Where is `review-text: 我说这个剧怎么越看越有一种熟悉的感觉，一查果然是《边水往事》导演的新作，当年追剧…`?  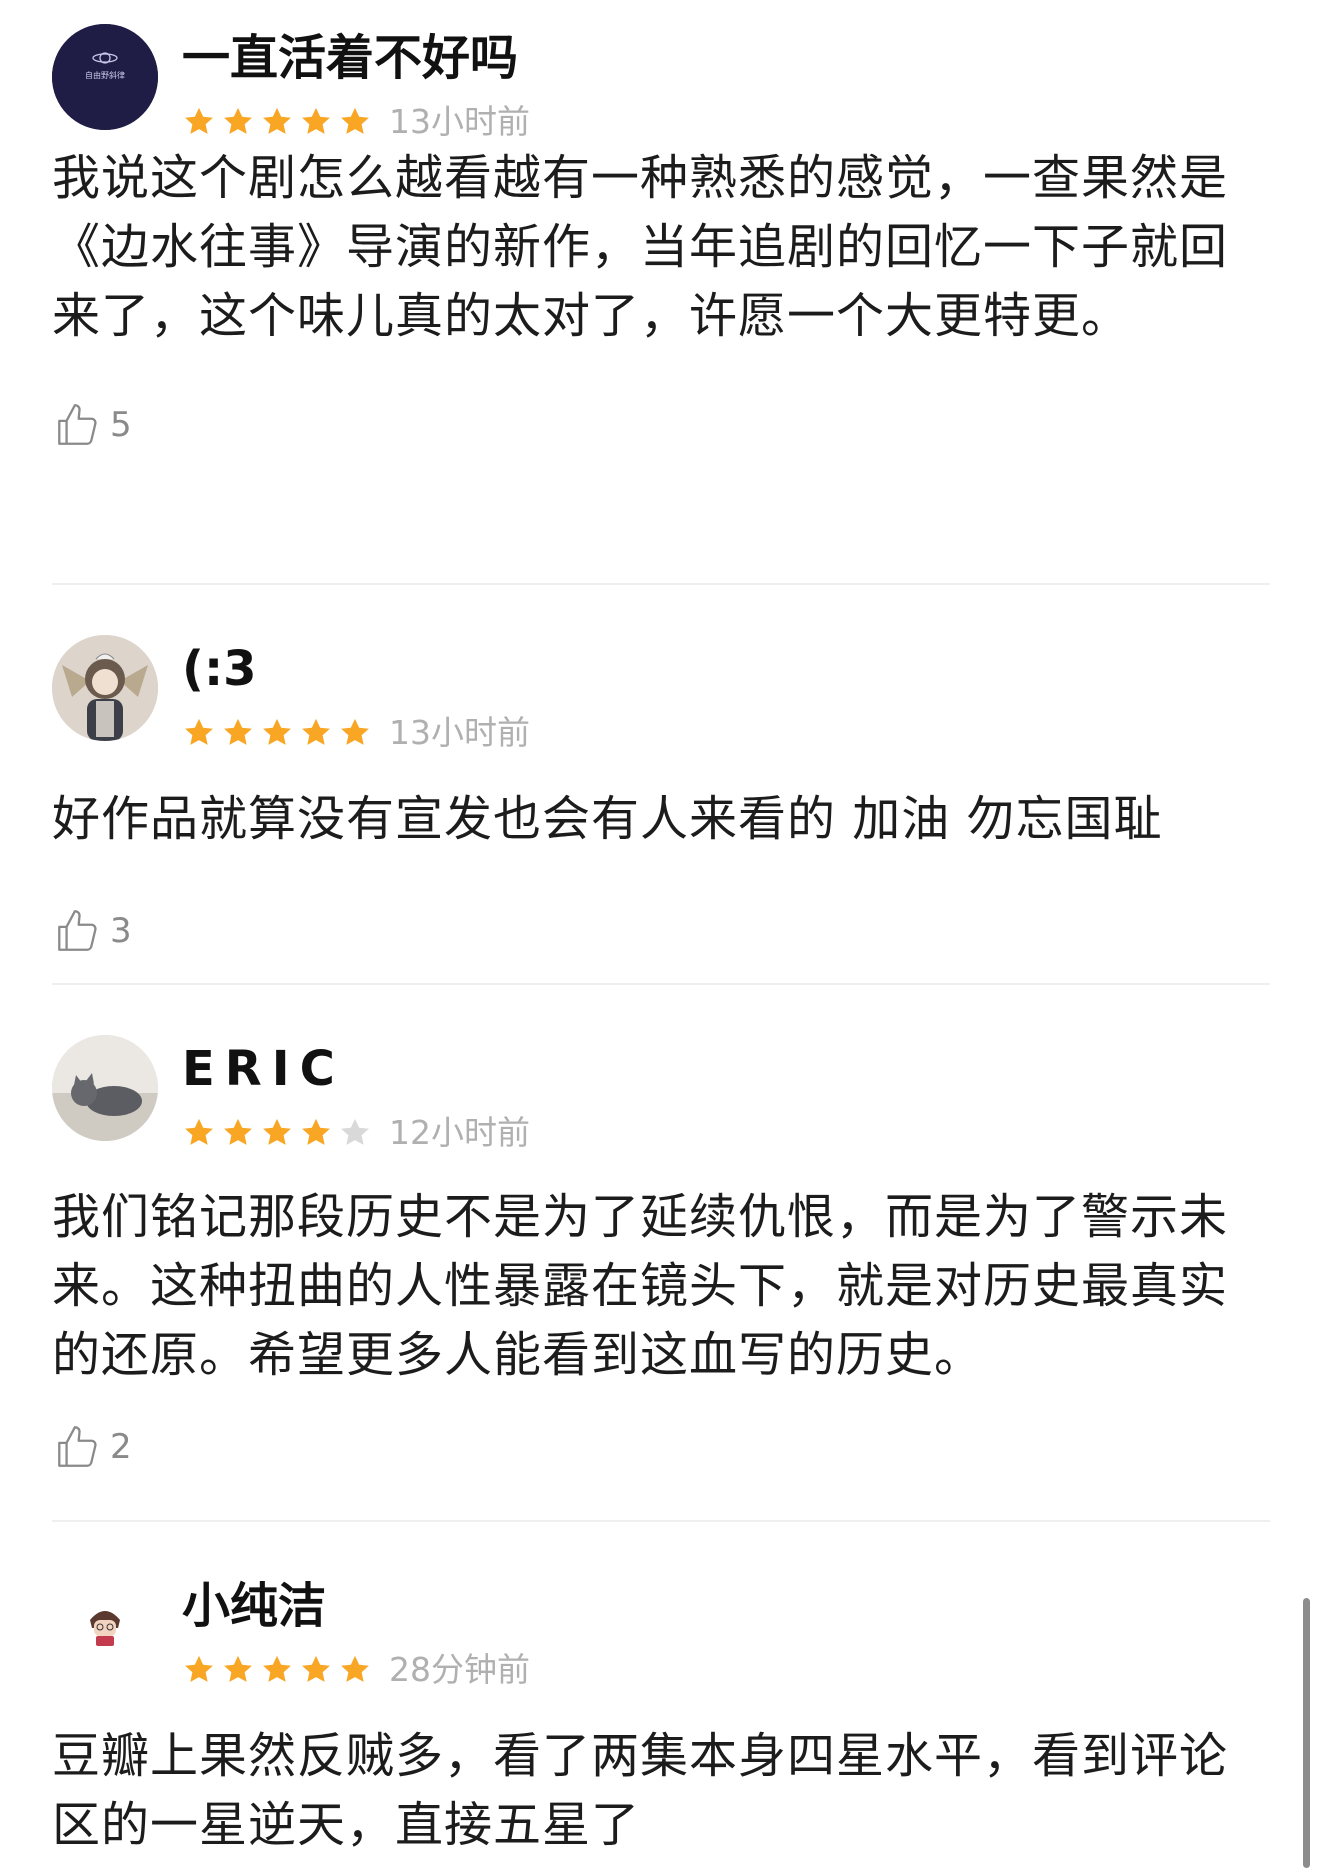
review-text: 我说这个剧怎么越看越有一种熟悉的感觉，一查果然是《边水往事》导演的新作，当年追剧… is located at coordinates (640, 247).